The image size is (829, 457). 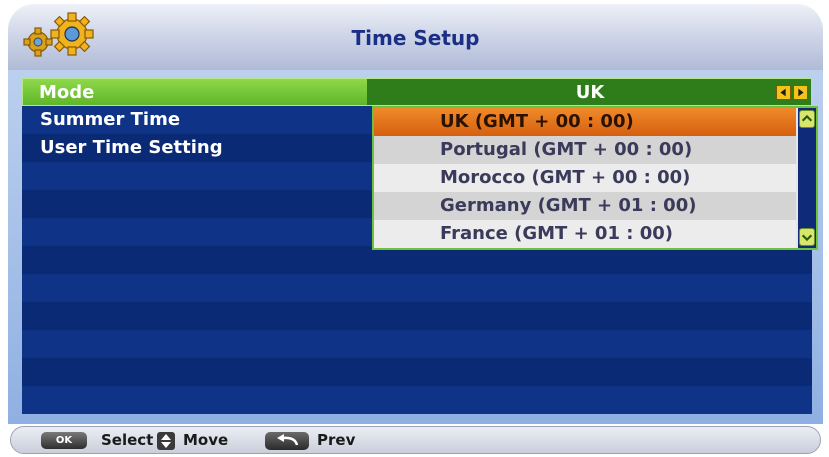 I want to click on mode-value: UK, so click(x=590, y=92).